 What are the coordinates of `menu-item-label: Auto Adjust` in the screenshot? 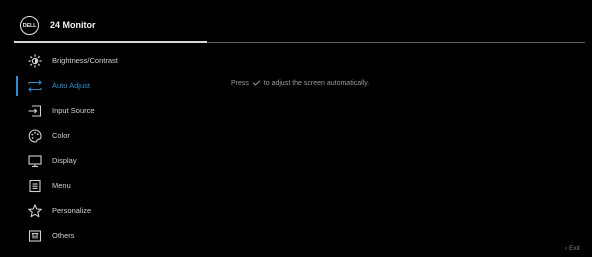 It's located at (71, 85).